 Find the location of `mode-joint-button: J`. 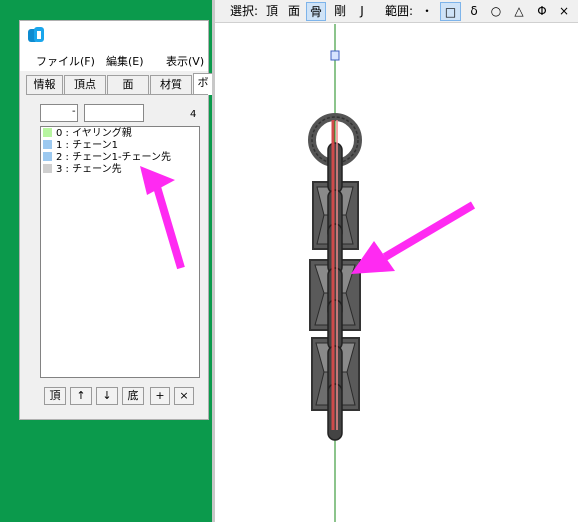

mode-joint-button: J is located at coordinates (362, 11).